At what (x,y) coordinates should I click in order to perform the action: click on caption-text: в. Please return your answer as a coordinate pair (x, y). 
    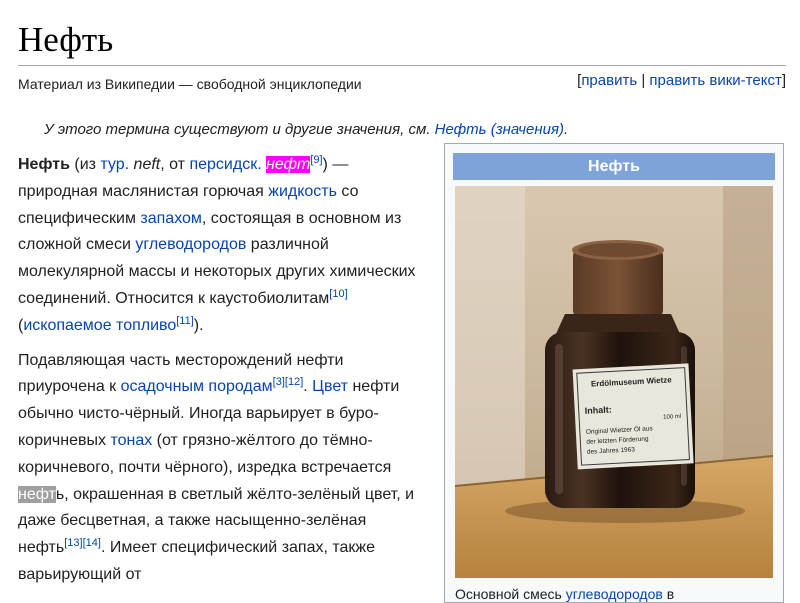
    Looking at the image, I should click on (668, 594).